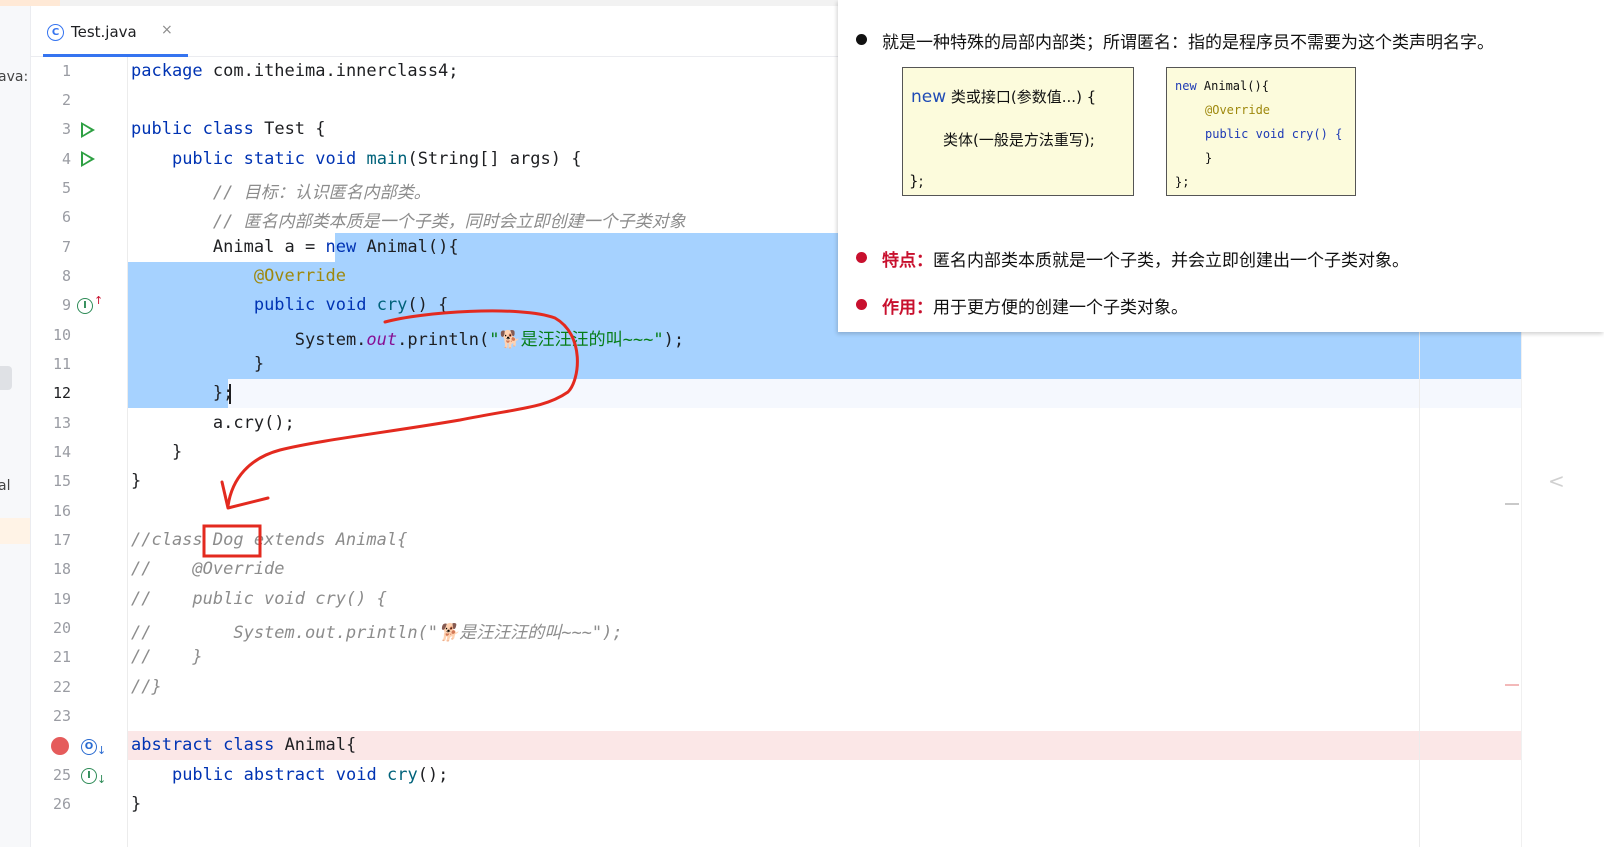 The height and width of the screenshot is (847, 1604). Describe the element at coordinates (232, 541) in the screenshot. I see `dog-highlight-box` at that location.